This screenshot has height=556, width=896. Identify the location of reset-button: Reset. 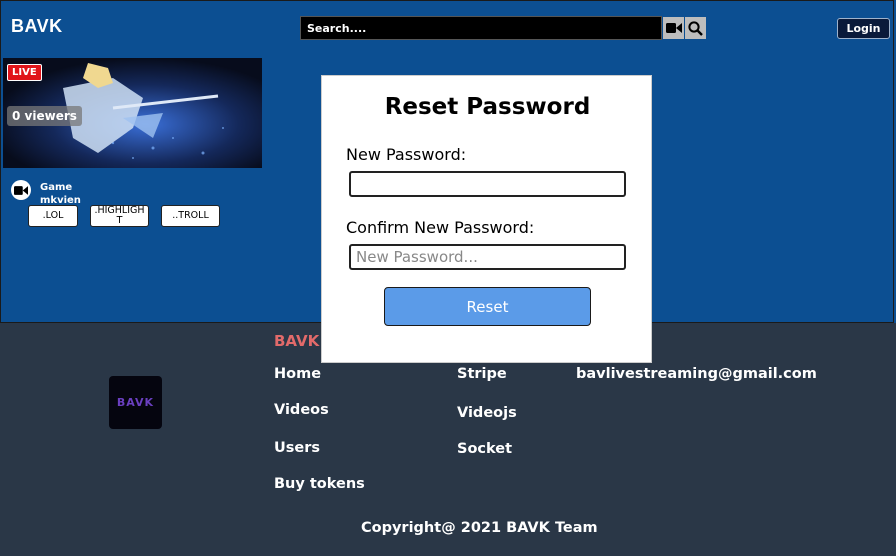
(487, 306).